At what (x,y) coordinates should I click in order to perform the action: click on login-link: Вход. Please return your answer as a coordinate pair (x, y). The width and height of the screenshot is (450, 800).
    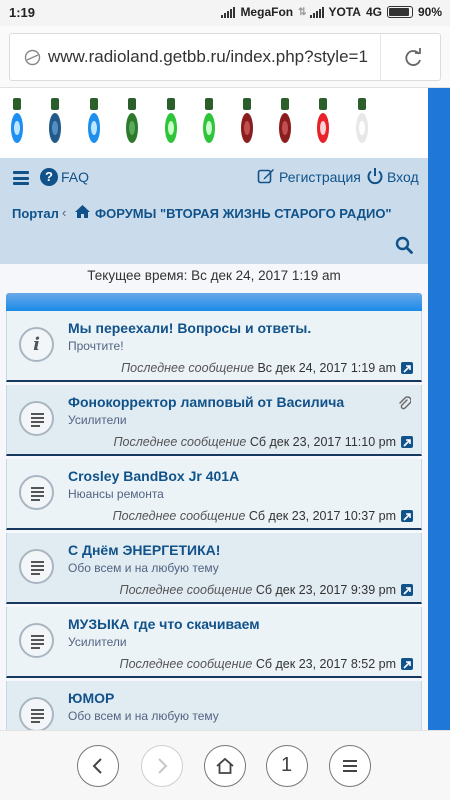
    Looking at the image, I should click on (403, 177).